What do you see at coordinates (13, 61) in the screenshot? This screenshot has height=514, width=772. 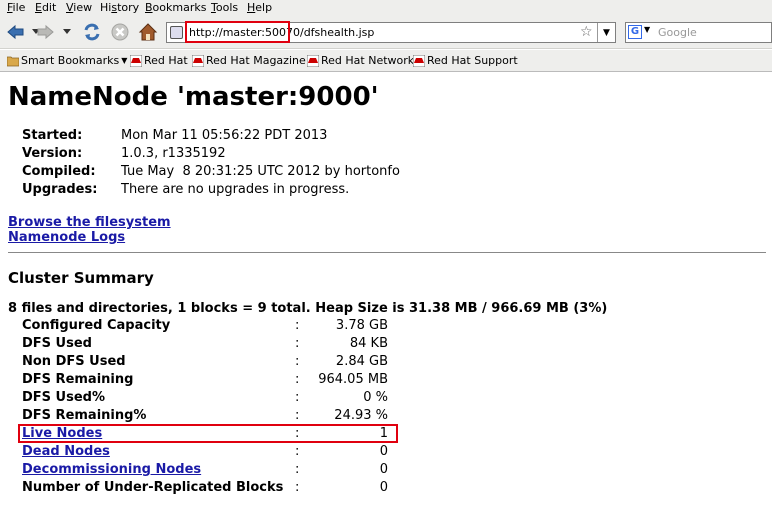 I see `folder-icon` at bounding box center [13, 61].